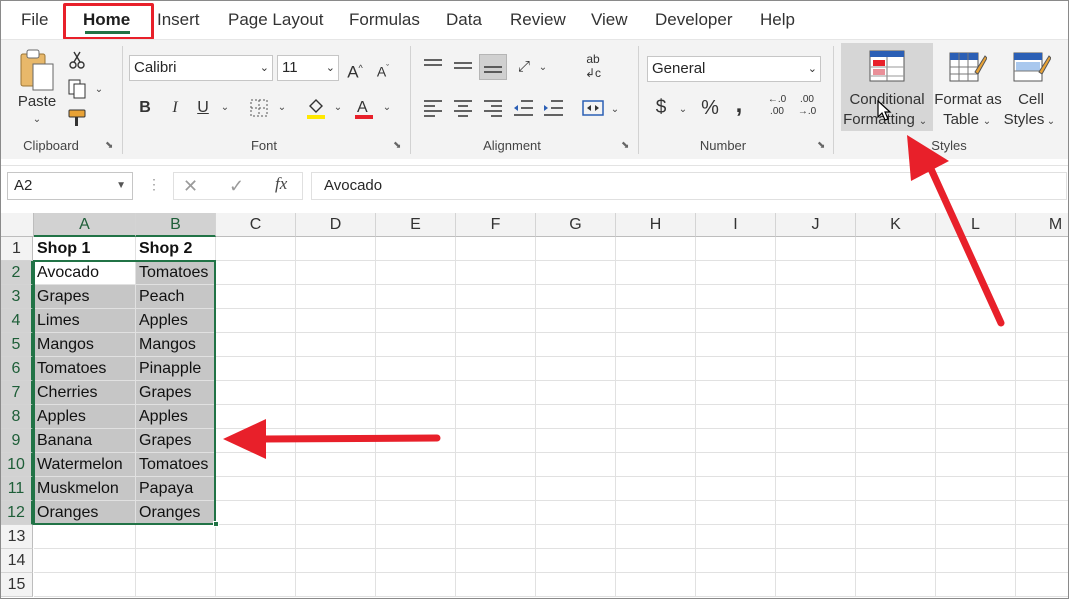  I want to click on paste-label: Paste, so click(37, 102).